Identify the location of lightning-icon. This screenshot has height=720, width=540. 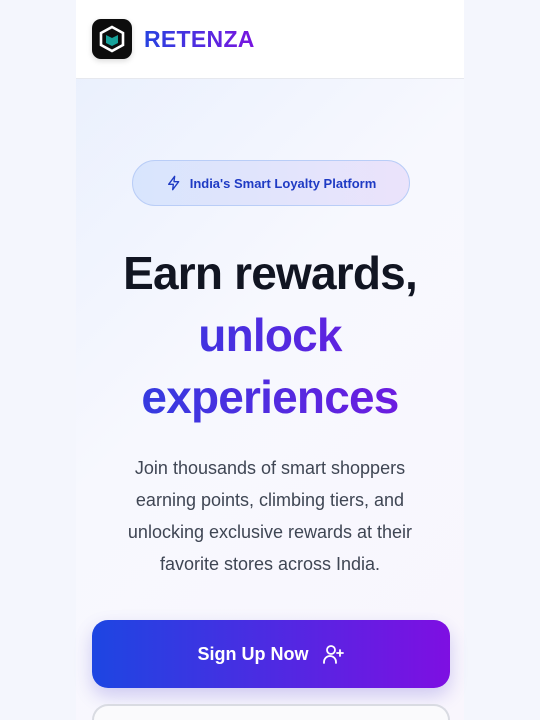
(173, 183).